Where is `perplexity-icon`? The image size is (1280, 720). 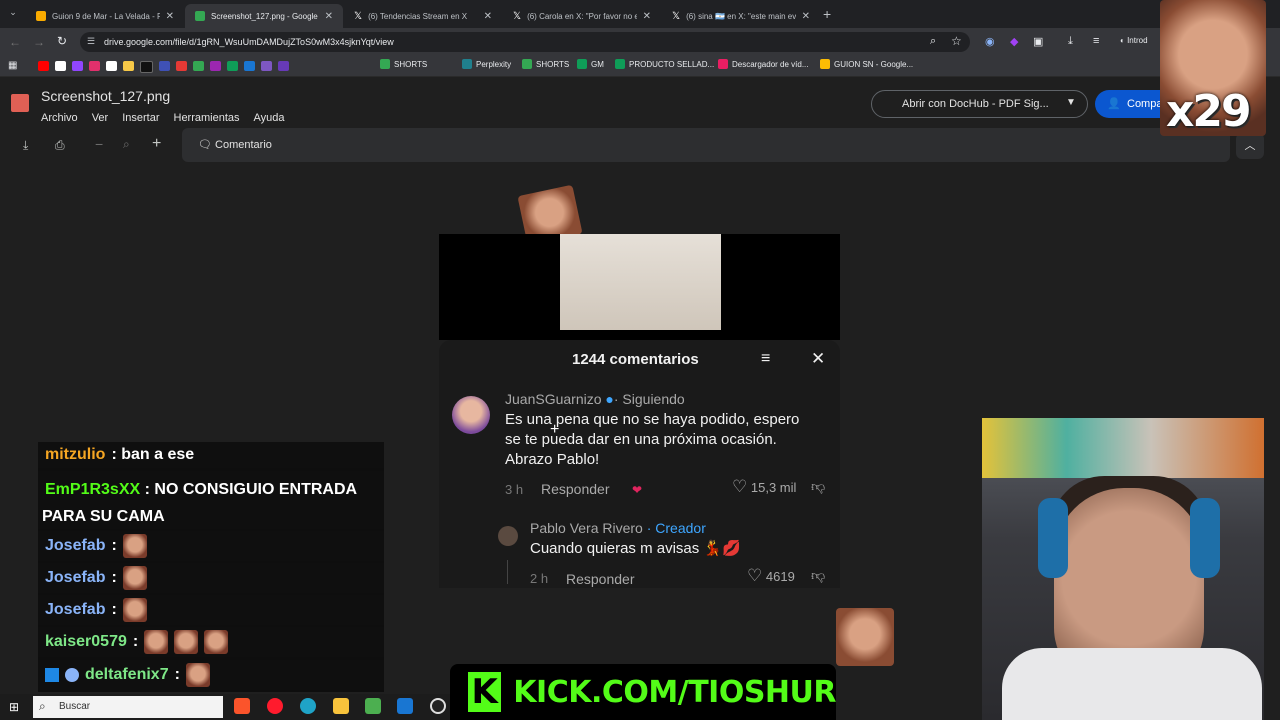 perplexity-icon is located at coordinates (467, 64).